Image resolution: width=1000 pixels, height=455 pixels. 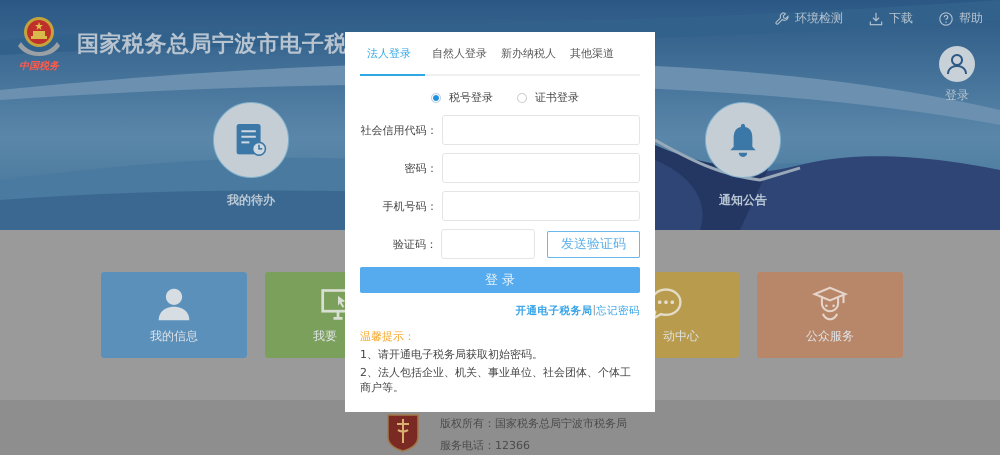 I want to click on field-label: 社会信用代码：, so click(x=399, y=130).